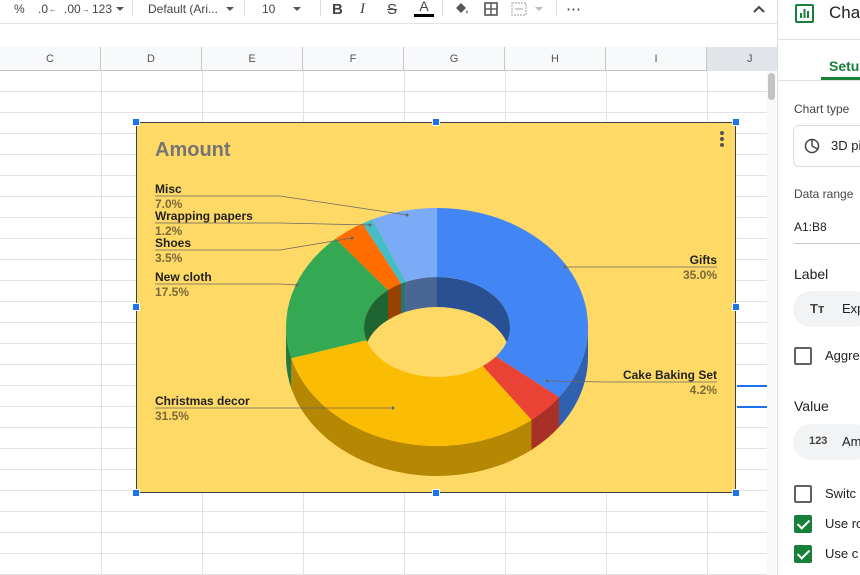 Image resolution: width=860 pixels, height=575 pixels. What do you see at coordinates (352, 238) in the screenshot?
I see `leader-dot-shoes` at bounding box center [352, 238].